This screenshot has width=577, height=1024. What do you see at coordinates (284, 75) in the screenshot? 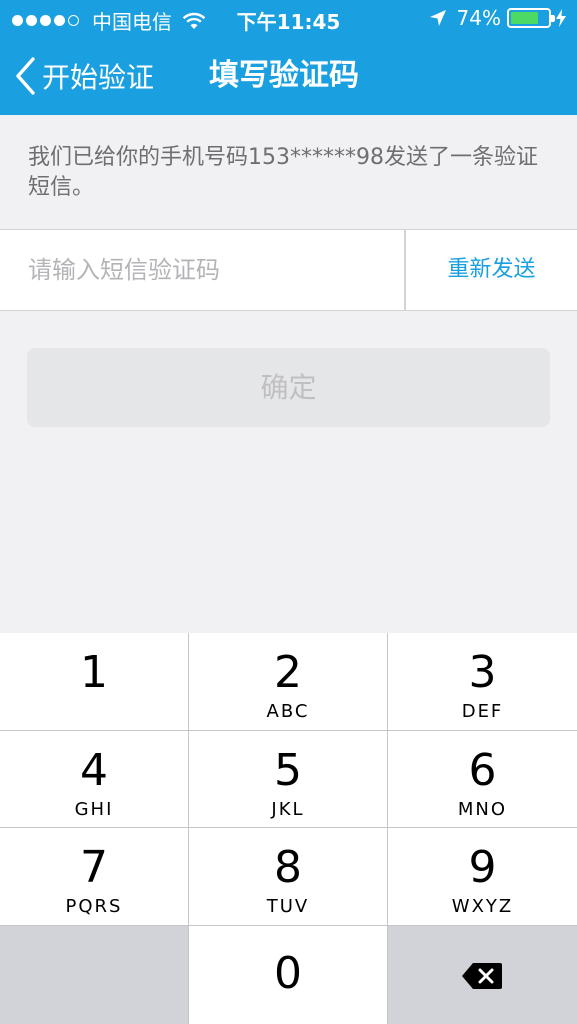
I see `page-title: 填写验证码` at bounding box center [284, 75].